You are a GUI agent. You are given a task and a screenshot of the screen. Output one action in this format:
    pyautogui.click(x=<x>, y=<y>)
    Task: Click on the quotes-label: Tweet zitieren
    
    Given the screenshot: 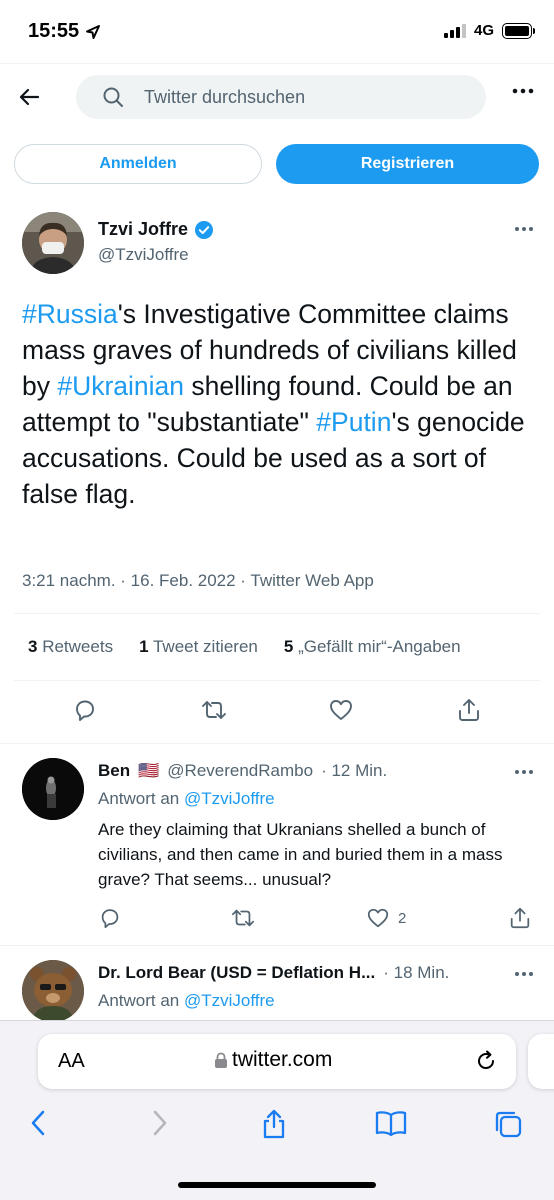 What is the action you would take?
    pyautogui.click(x=205, y=646)
    